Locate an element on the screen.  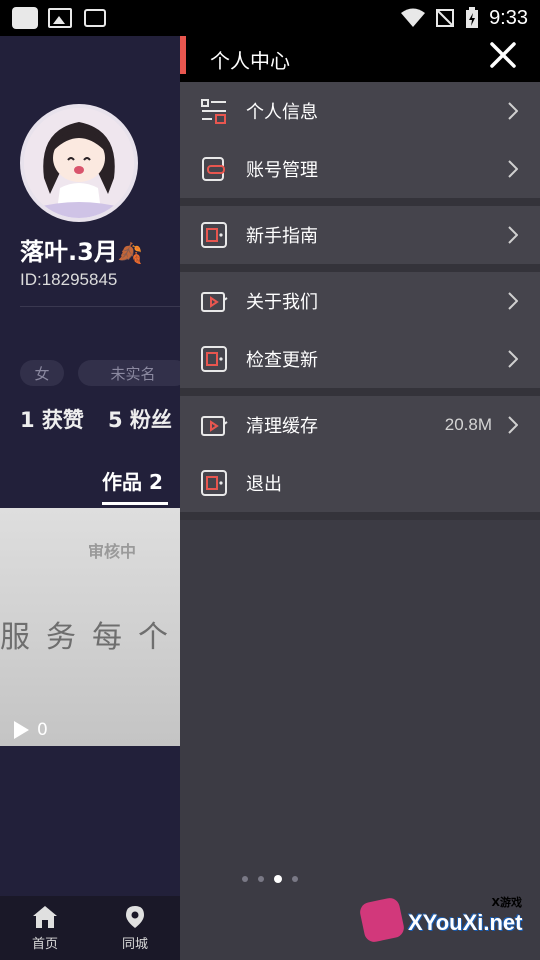
drawer-header: 个人中心 is located at coordinates (360, 59).